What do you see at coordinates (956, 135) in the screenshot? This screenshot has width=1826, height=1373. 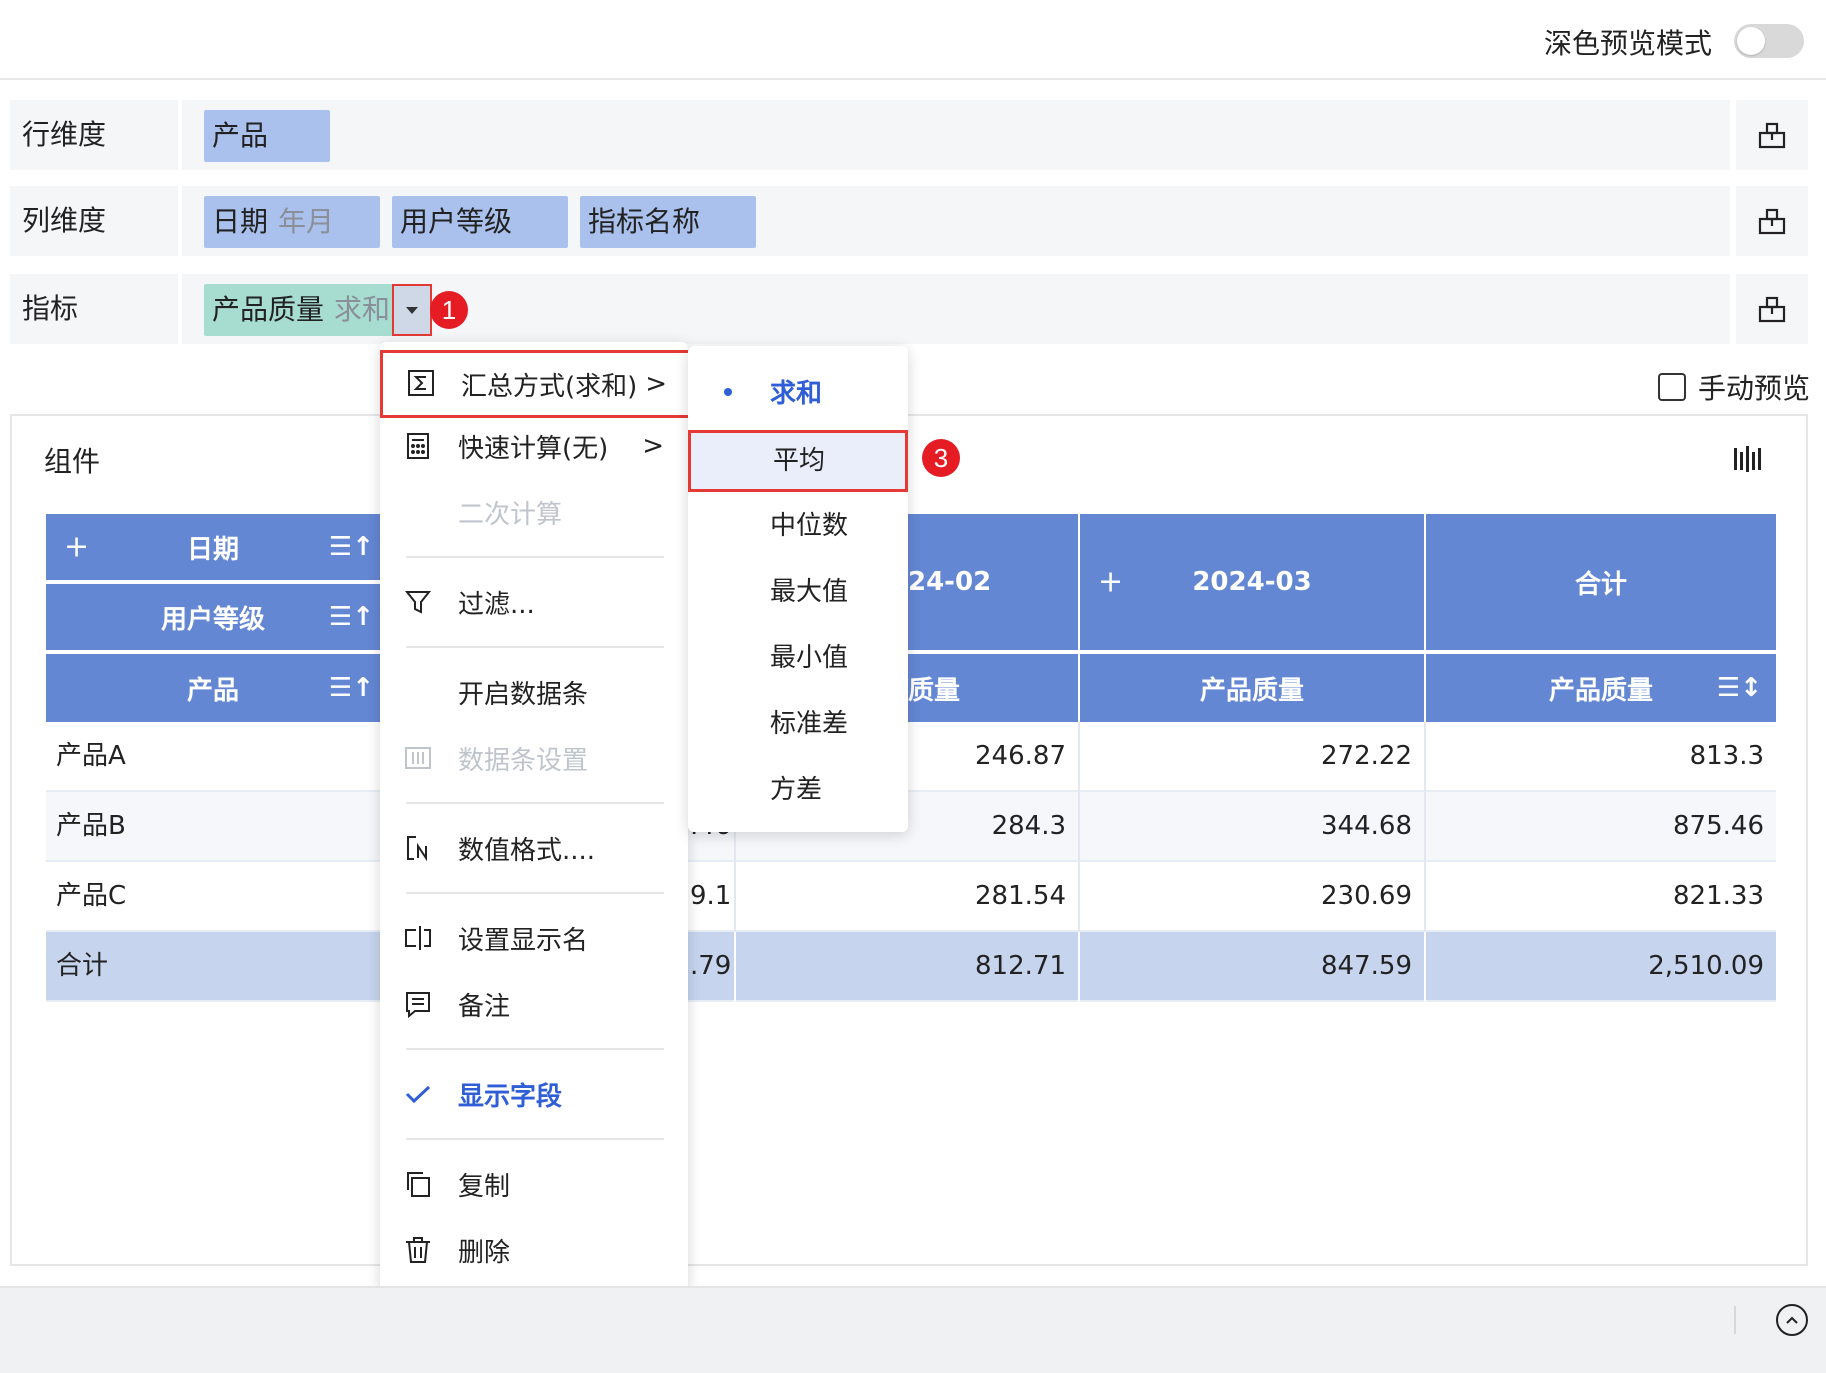 I see `row-dimension-dropzone: 产品` at bounding box center [956, 135].